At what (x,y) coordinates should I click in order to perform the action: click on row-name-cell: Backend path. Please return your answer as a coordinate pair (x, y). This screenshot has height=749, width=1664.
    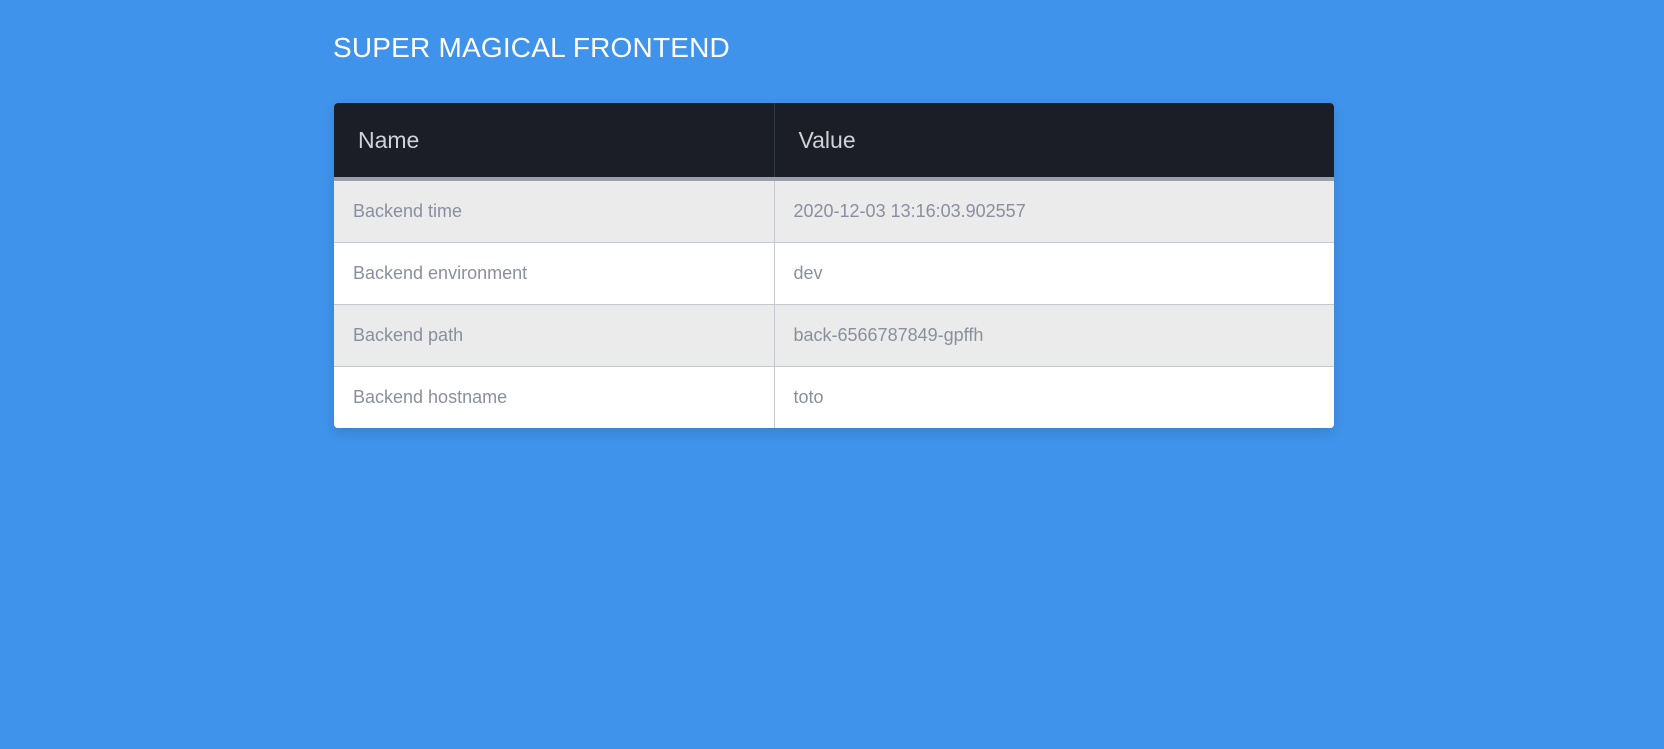
    Looking at the image, I should click on (554, 335).